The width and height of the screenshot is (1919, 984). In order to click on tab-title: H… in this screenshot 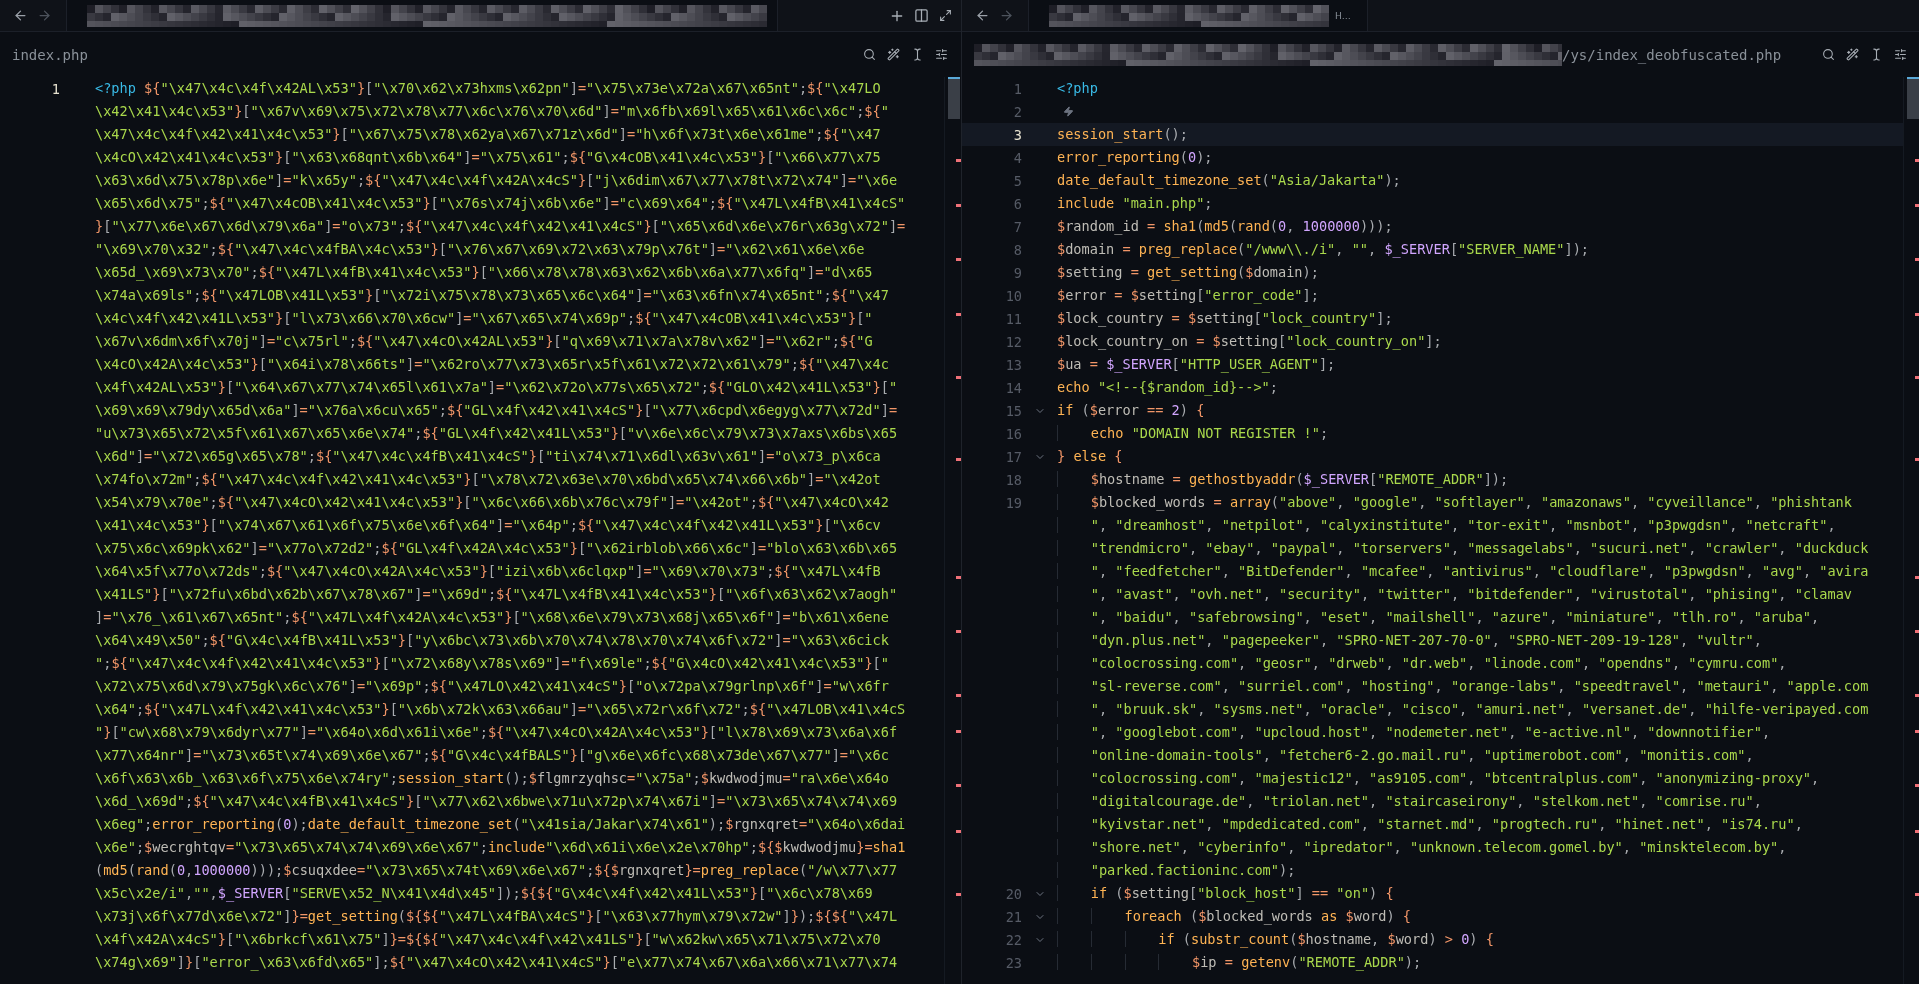, I will do `click(1343, 15)`.